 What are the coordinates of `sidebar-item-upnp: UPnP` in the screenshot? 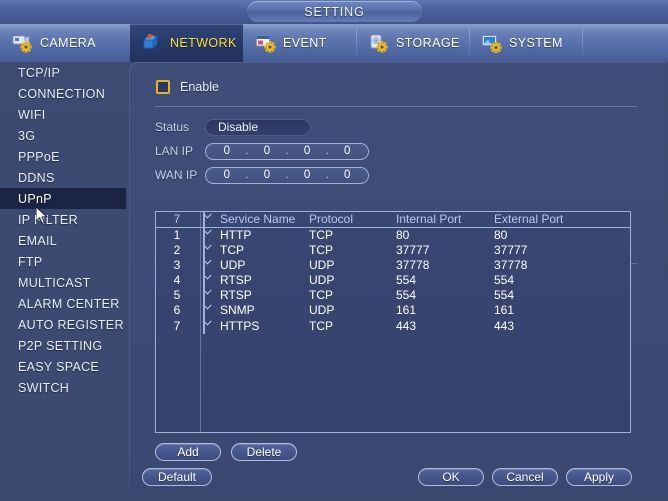 It's located at (63, 198).